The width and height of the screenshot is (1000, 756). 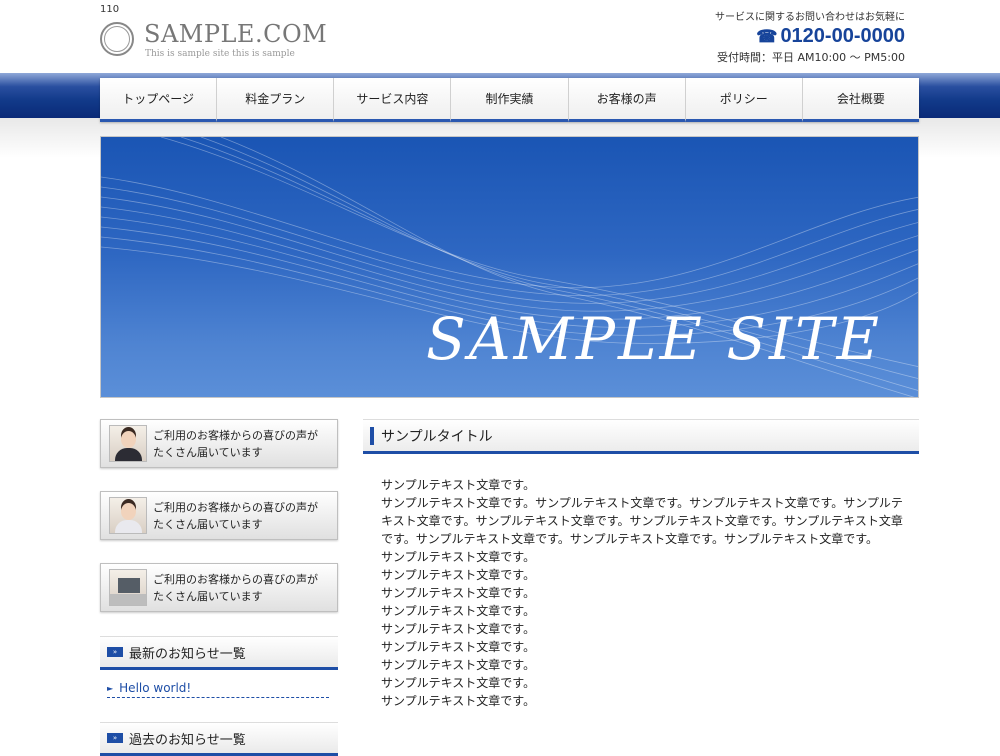 I want to click on news-item-link: Hello world!, so click(x=155, y=688).